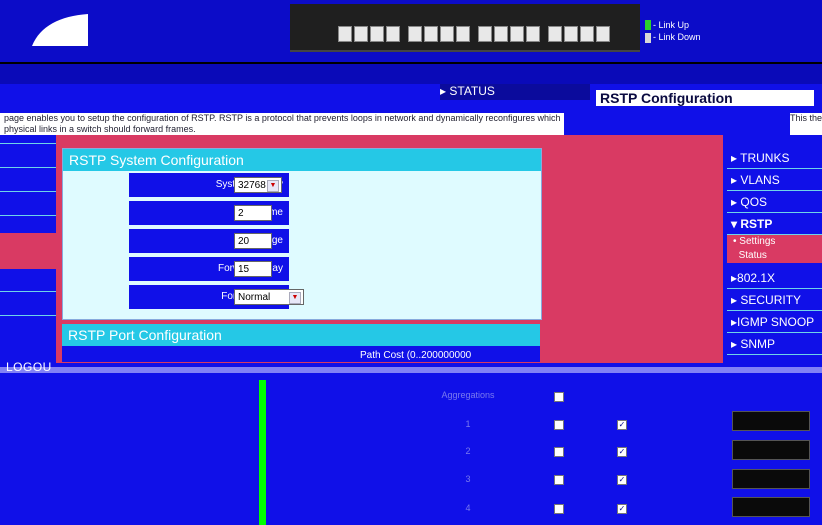 This screenshot has width=822, height=525. I want to click on sidebar-subitem-label: Status, so click(752, 255).